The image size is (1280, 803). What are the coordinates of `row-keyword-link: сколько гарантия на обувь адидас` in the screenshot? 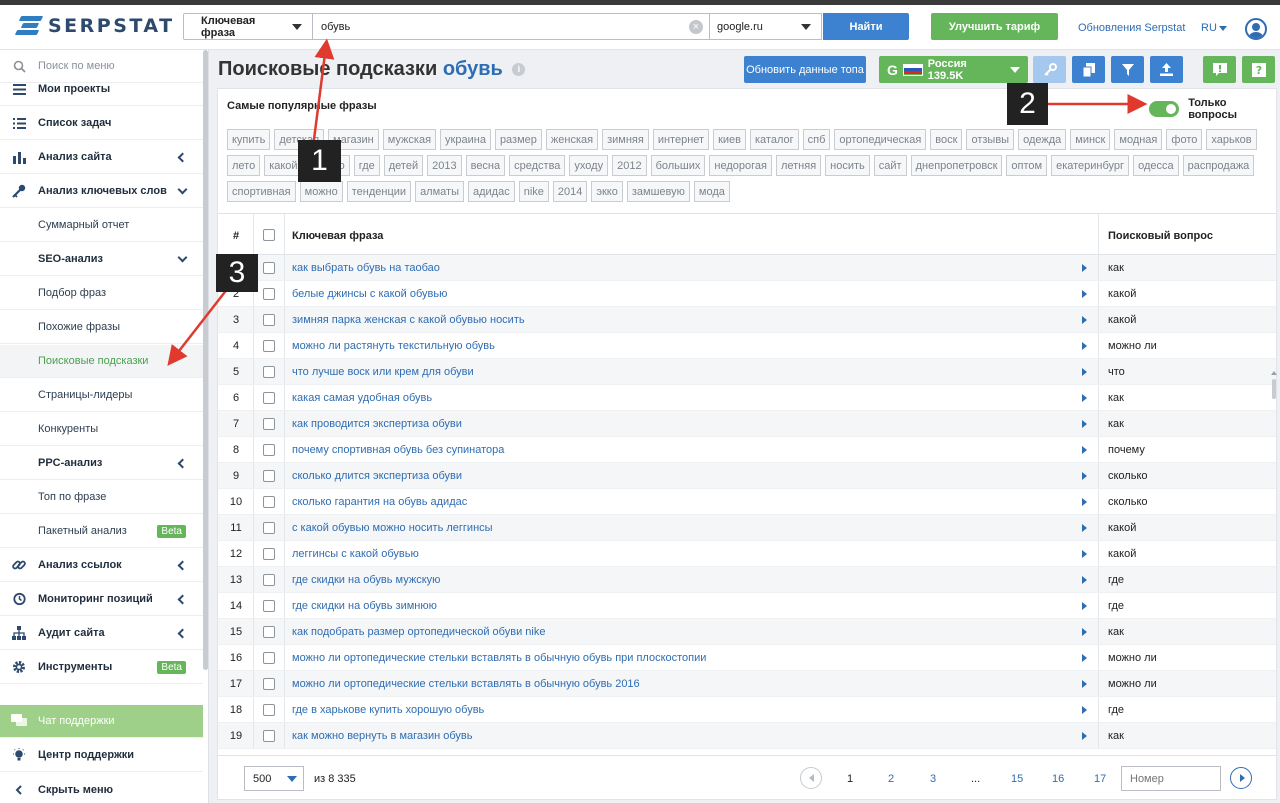 It's located at (691, 502).